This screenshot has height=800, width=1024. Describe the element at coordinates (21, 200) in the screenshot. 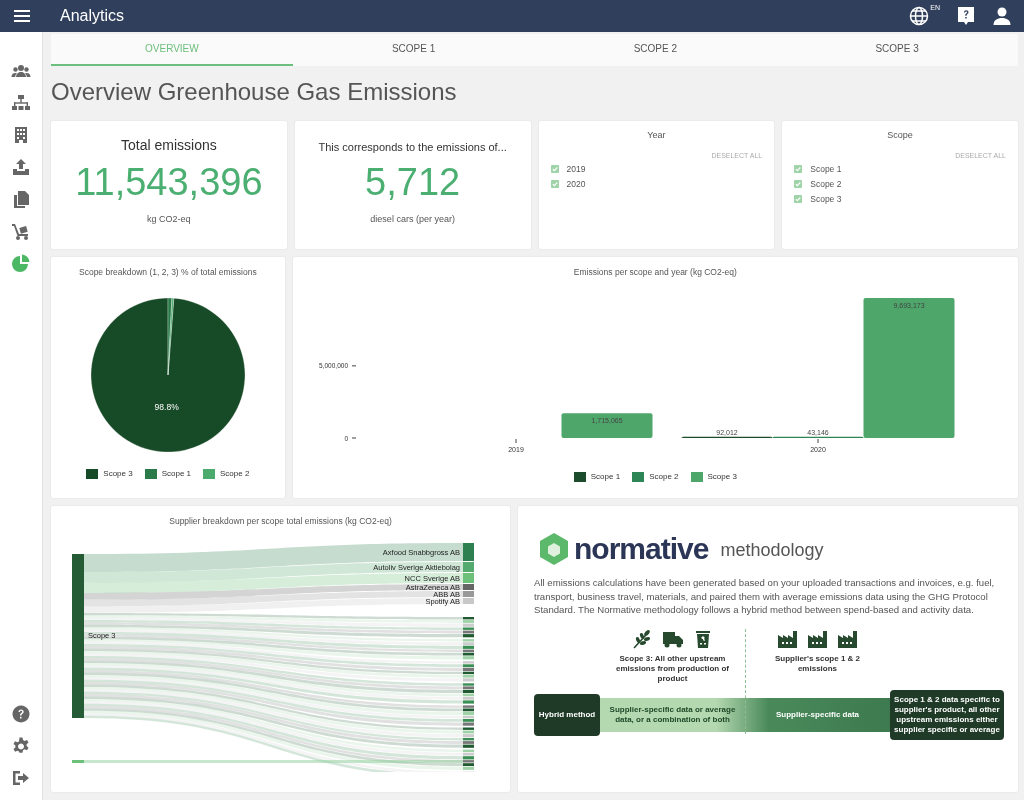

I see `documents-icon` at that location.